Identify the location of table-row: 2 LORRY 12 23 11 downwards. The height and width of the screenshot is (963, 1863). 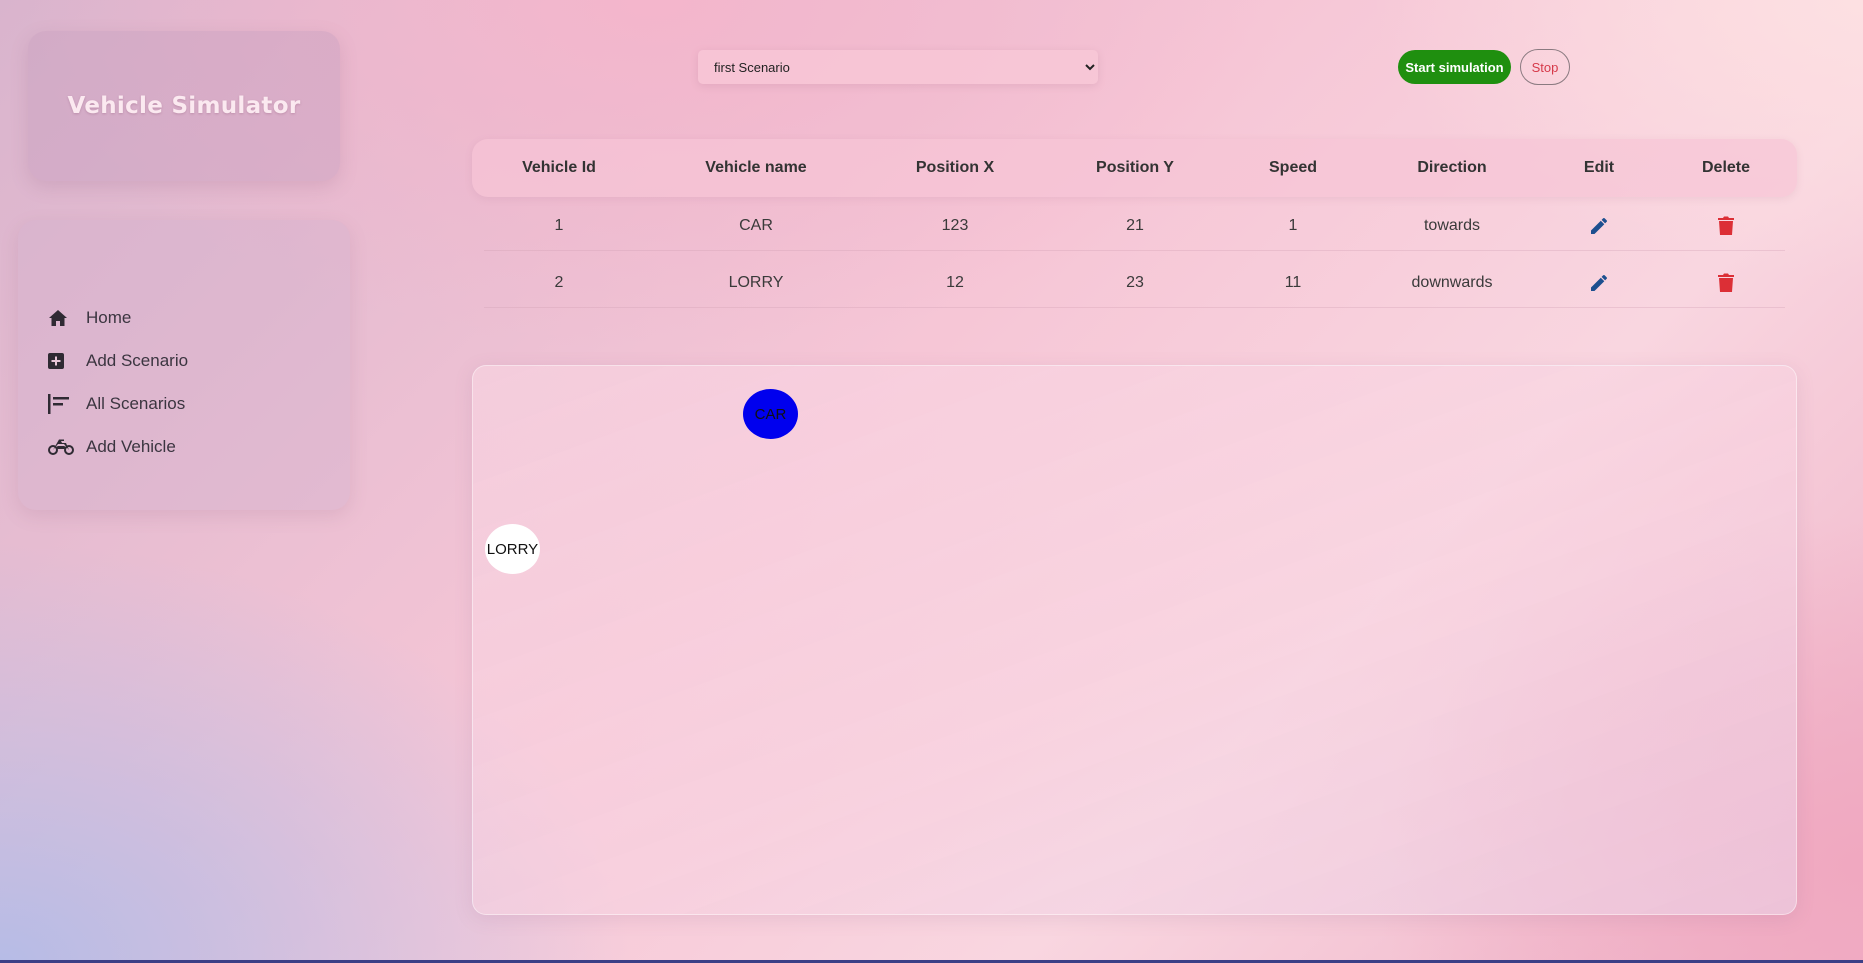
(1134, 282).